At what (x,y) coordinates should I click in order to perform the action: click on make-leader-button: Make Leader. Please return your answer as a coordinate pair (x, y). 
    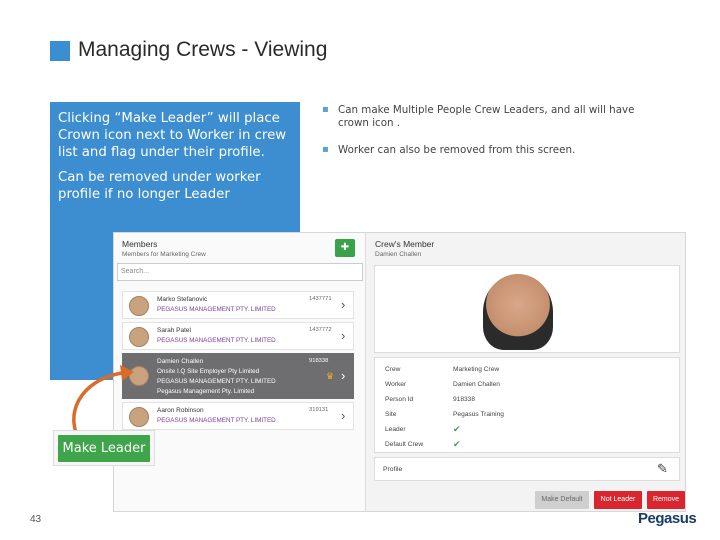
    Looking at the image, I should click on (104, 448).